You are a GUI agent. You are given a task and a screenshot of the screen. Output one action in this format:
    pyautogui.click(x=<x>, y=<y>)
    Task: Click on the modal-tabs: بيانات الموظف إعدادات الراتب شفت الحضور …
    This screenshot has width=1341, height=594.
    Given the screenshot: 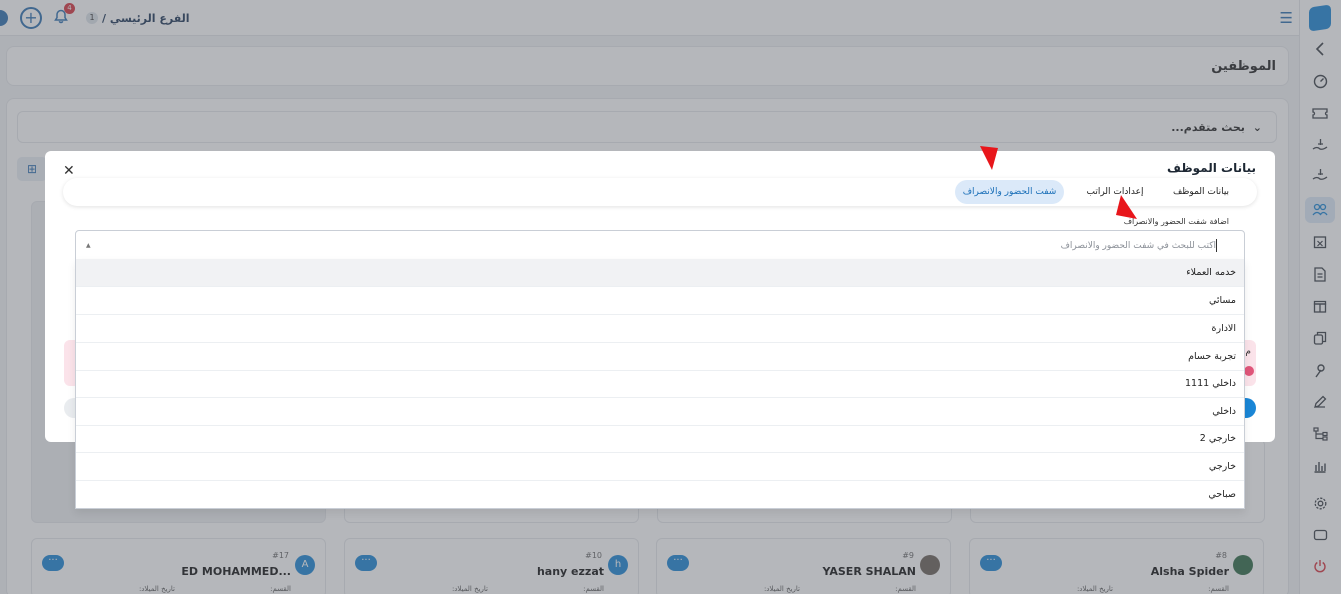 What is the action you would take?
    pyautogui.click(x=660, y=192)
    